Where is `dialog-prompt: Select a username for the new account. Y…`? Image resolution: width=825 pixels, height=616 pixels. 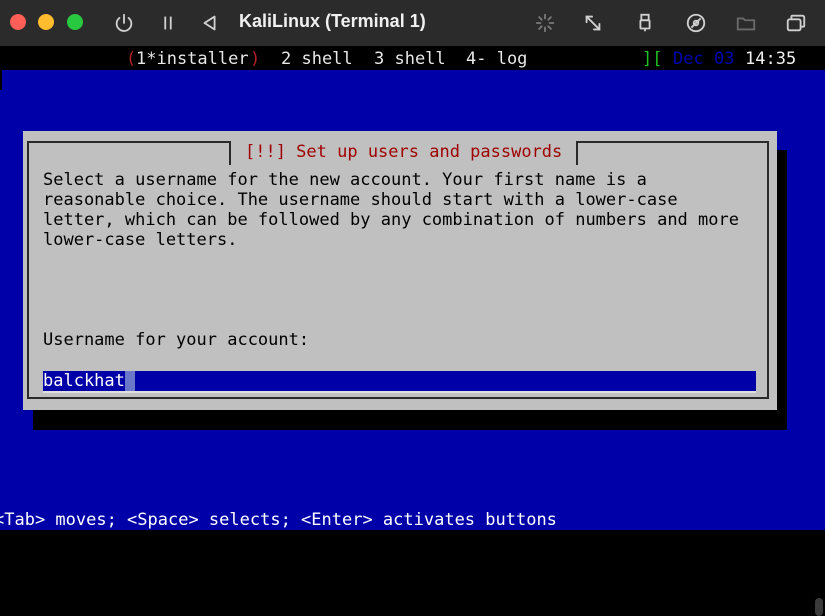
dialog-prompt: Select a username for the new account. Y… is located at coordinates (391, 210).